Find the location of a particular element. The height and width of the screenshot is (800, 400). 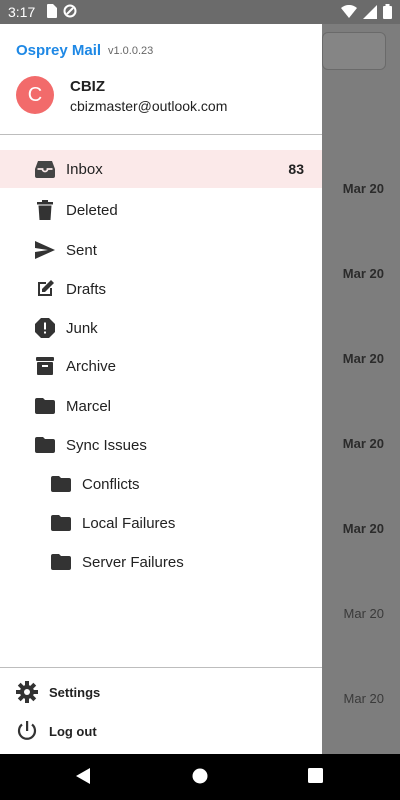

sim-card-icon is located at coordinates (51, 12).